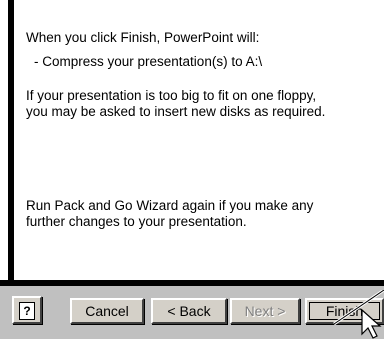 Image resolution: width=384 pixels, height=339 pixels. I want to click on help-icon: ?, so click(27, 311).